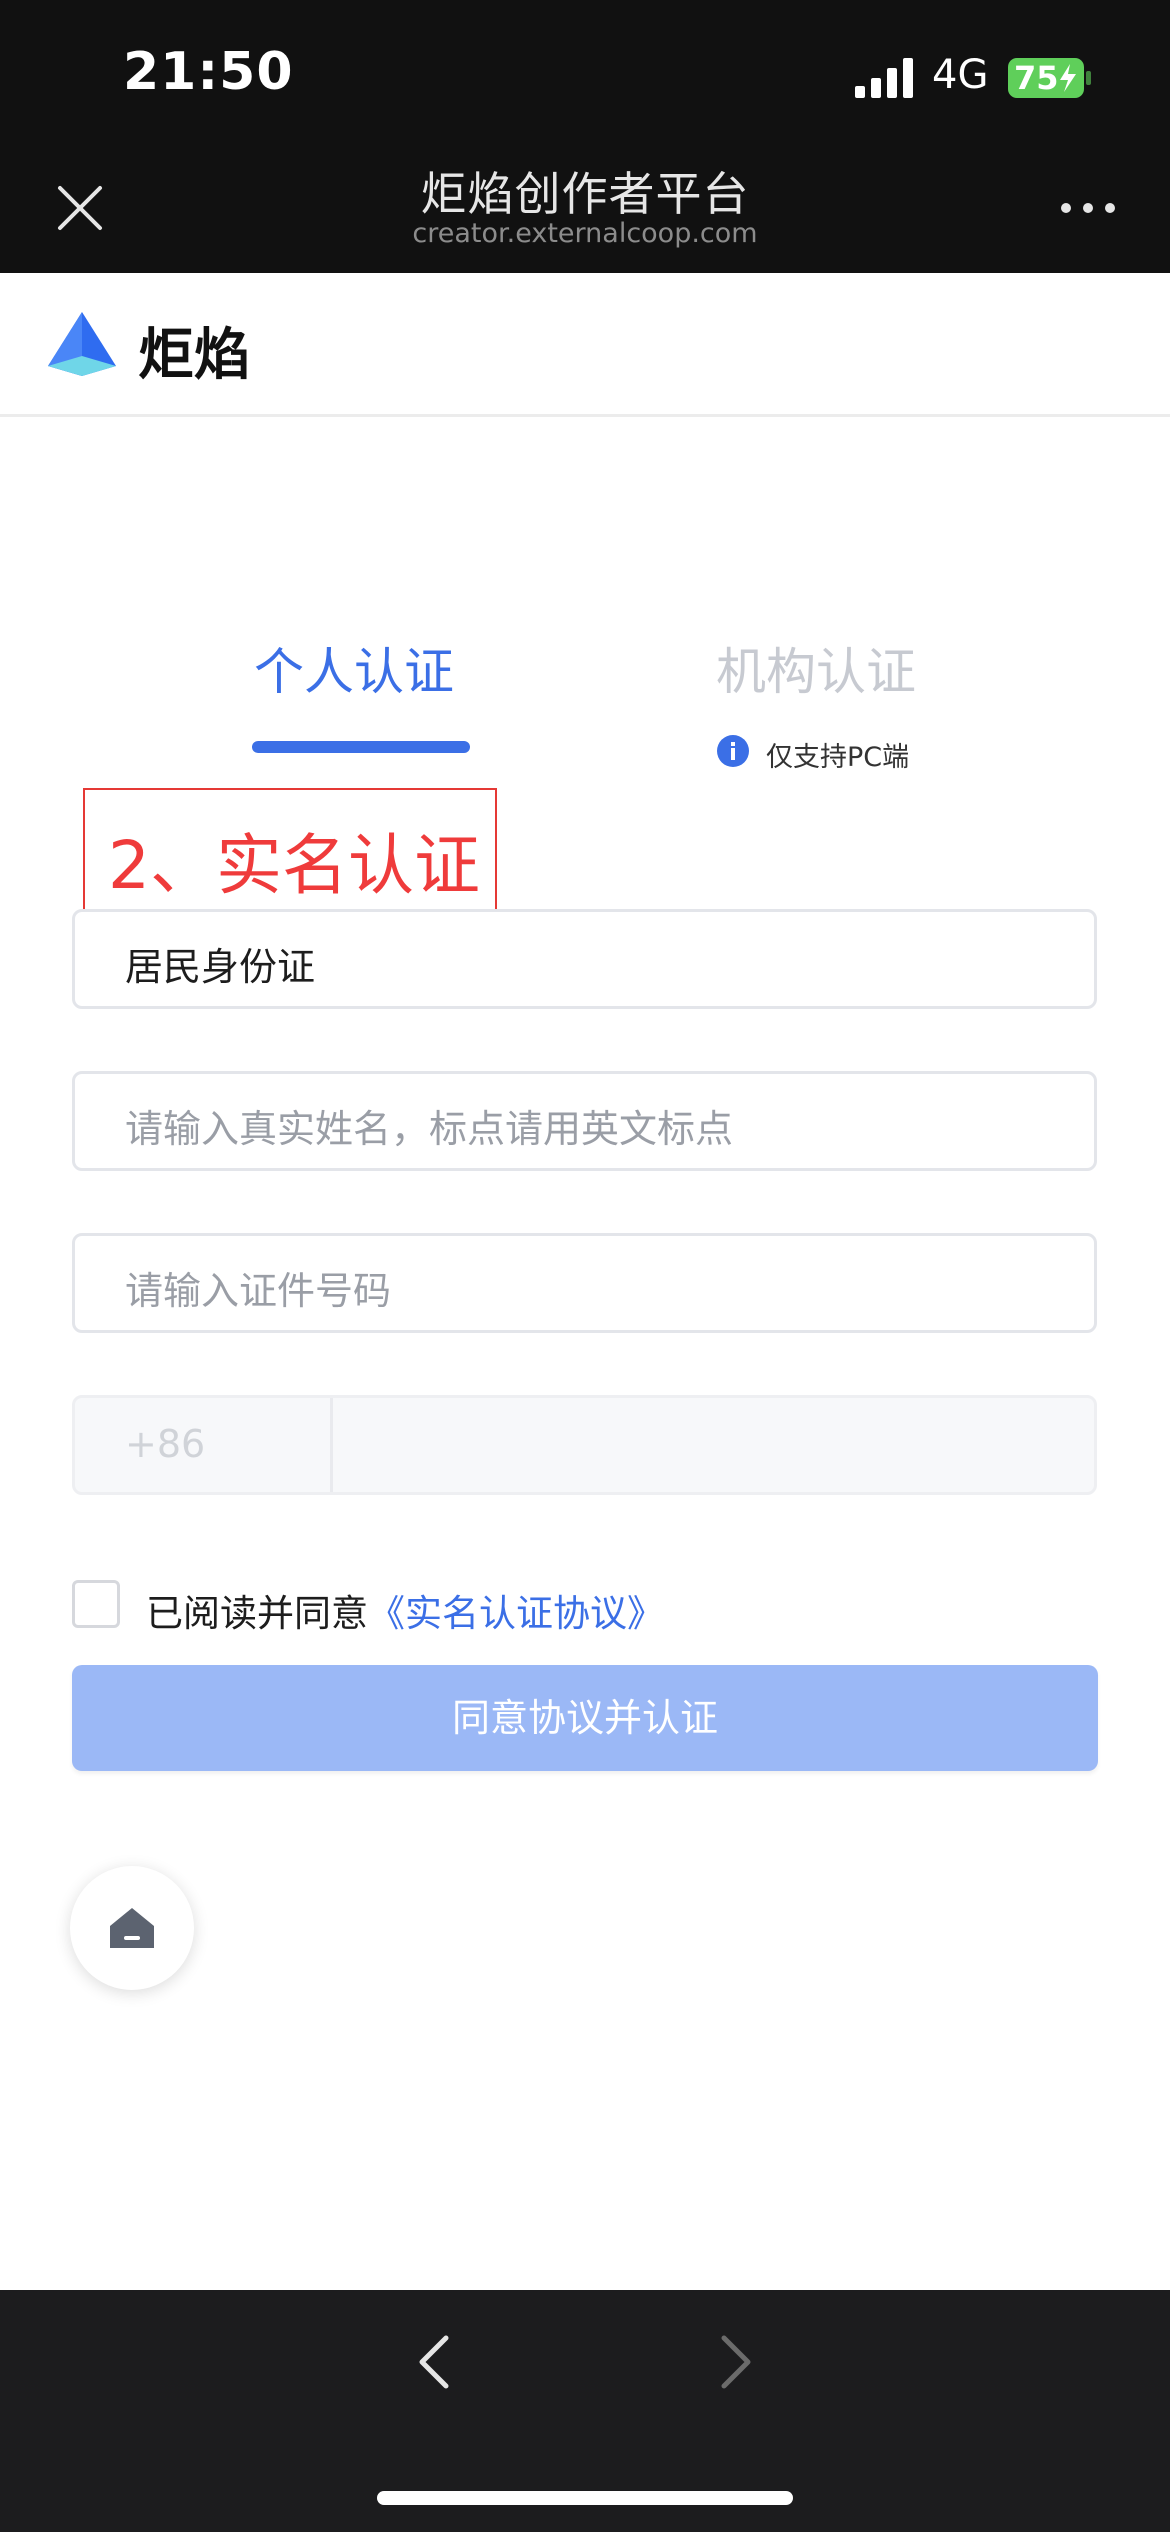 This screenshot has height=2532, width=1170. Describe the element at coordinates (585, 233) in the screenshot. I see `page-url: creator.externalcoop.com` at that location.